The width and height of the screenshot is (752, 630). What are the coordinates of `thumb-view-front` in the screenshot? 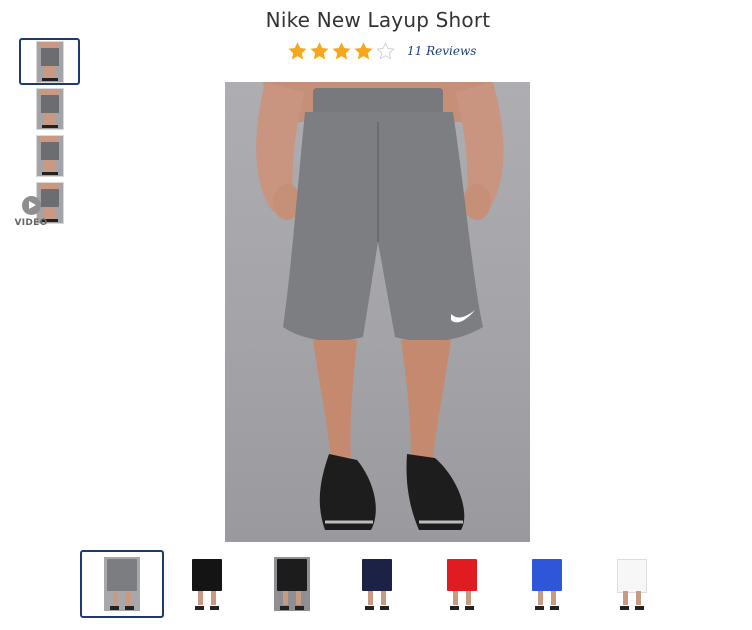 It's located at (49, 61).